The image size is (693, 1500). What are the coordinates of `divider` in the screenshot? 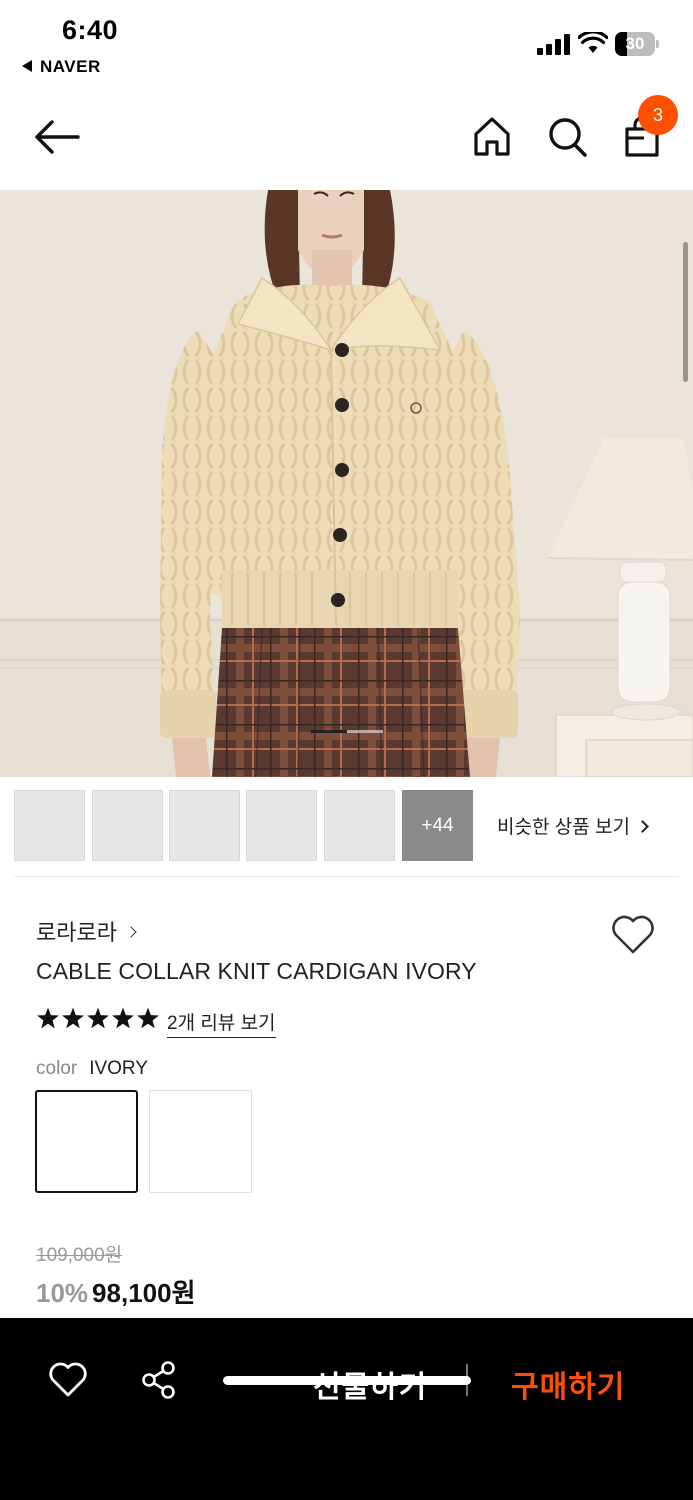 It's located at (346, 876).